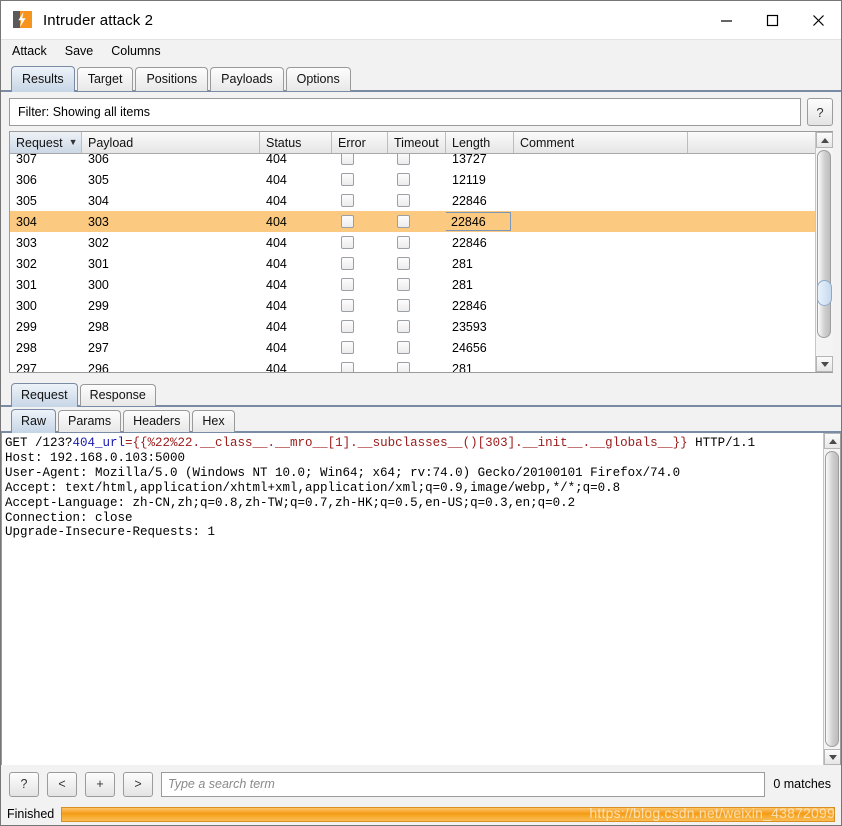  What do you see at coordinates (284, 142) in the screenshot?
I see `column-label-status: Status` at bounding box center [284, 142].